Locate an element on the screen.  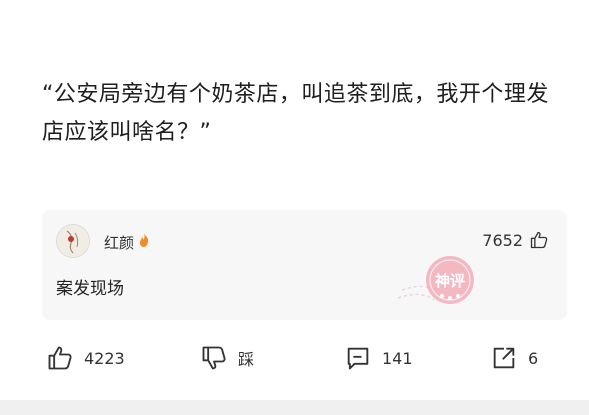
thumbs-down-icon is located at coordinates (214, 358).